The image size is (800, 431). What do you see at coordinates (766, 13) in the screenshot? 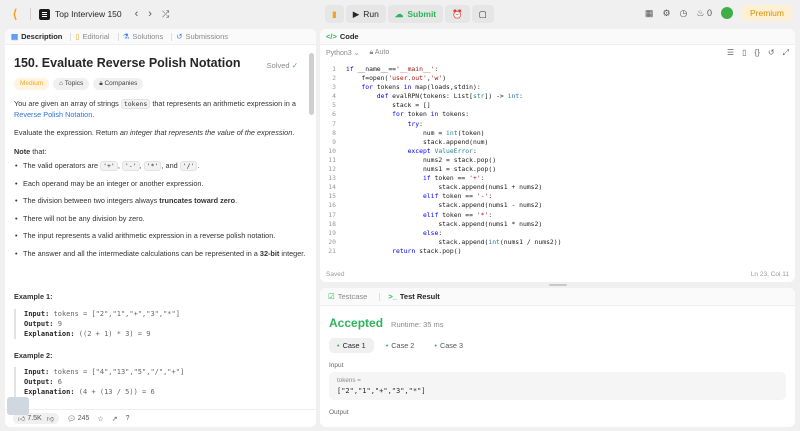
I see `premium-button: Premium` at bounding box center [766, 13].